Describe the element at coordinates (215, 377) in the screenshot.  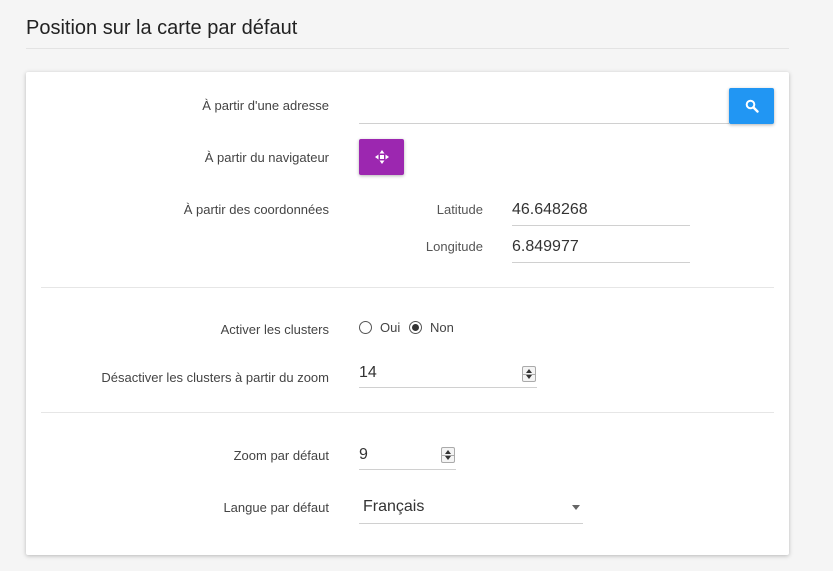
I see `cluster-zoom-label: Désactiver les clusters à partir du zoom` at that location.